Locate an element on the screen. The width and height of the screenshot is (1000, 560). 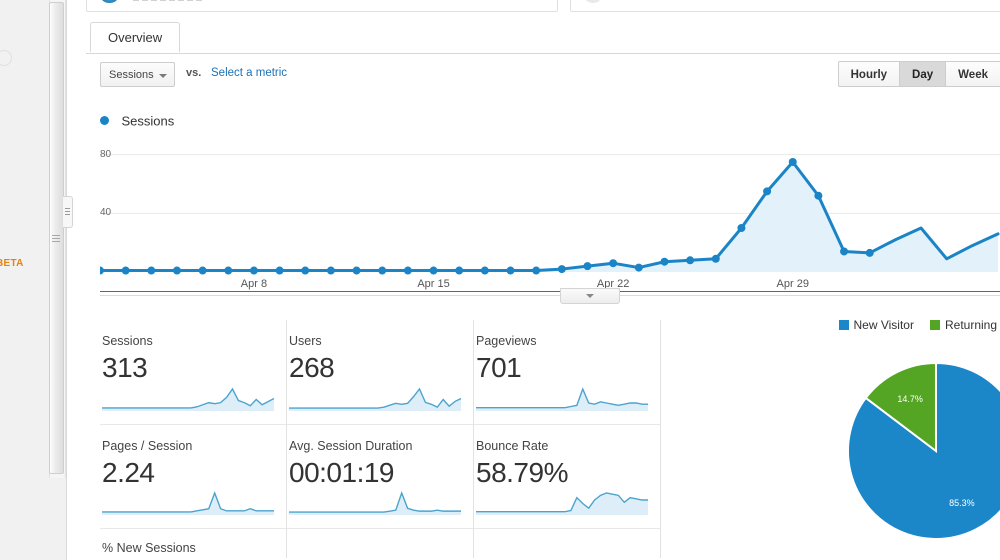
chart-expand-button is located at coordinates (590, 296).